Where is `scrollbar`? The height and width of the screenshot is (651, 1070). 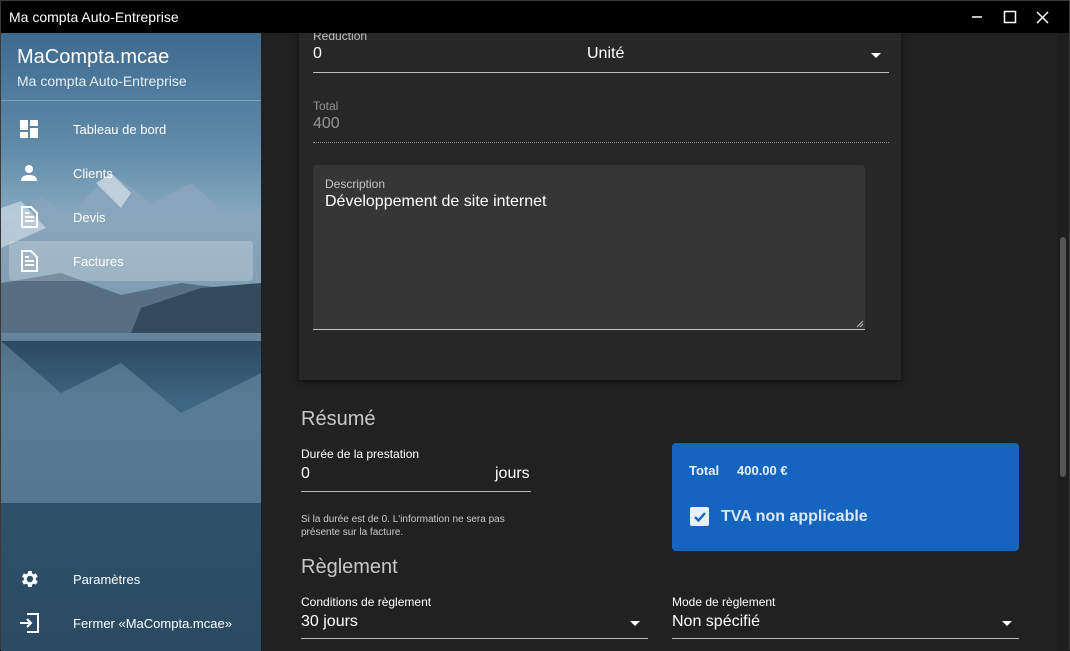 scrollbar is located at coordinates (1063, 342).